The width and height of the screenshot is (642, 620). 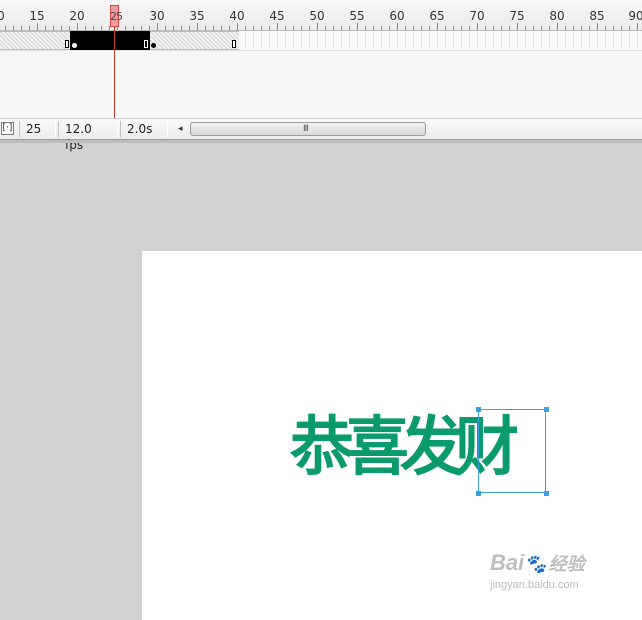 I want to click on ruler-label: 15, so click(x=37, y=16).